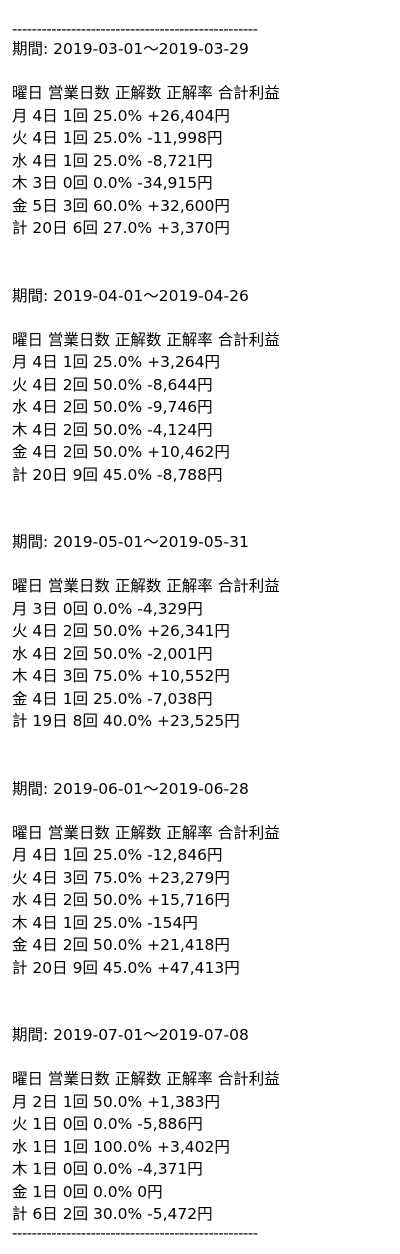 This screenshot has height=1254, width=400. I want to click on row-wednesday: 水 4日 1回 25.0% -8,721円, so click(112, 160).